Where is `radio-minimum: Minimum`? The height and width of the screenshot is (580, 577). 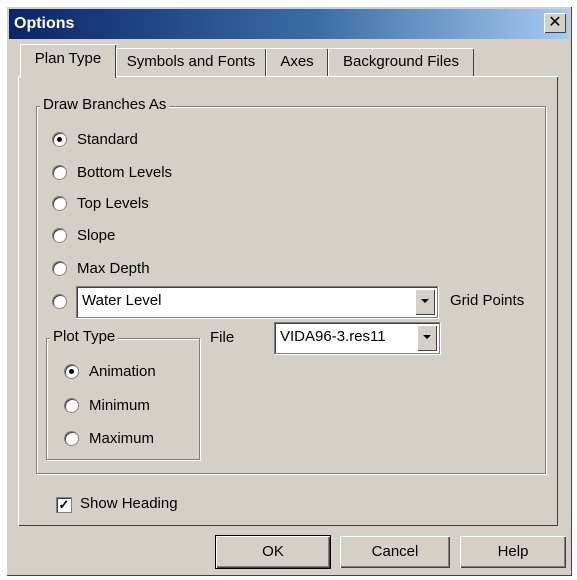
radio-minimum: Minimum is located at coordinates (107, 405).